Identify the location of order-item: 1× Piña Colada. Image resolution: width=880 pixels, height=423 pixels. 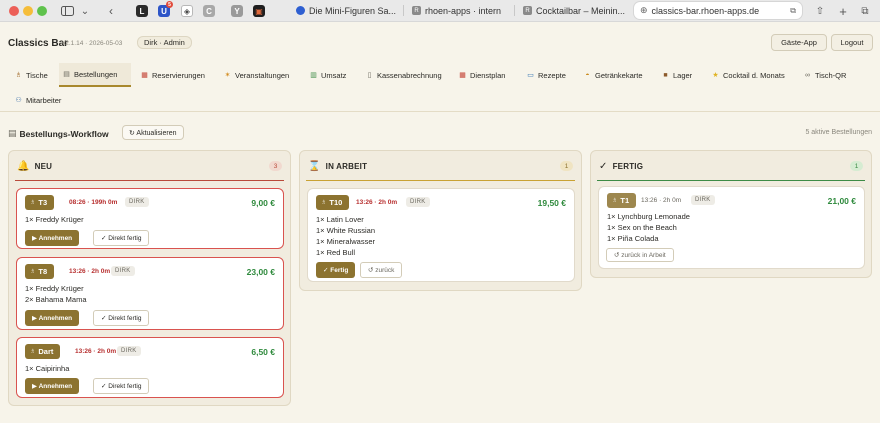
(633, 238).